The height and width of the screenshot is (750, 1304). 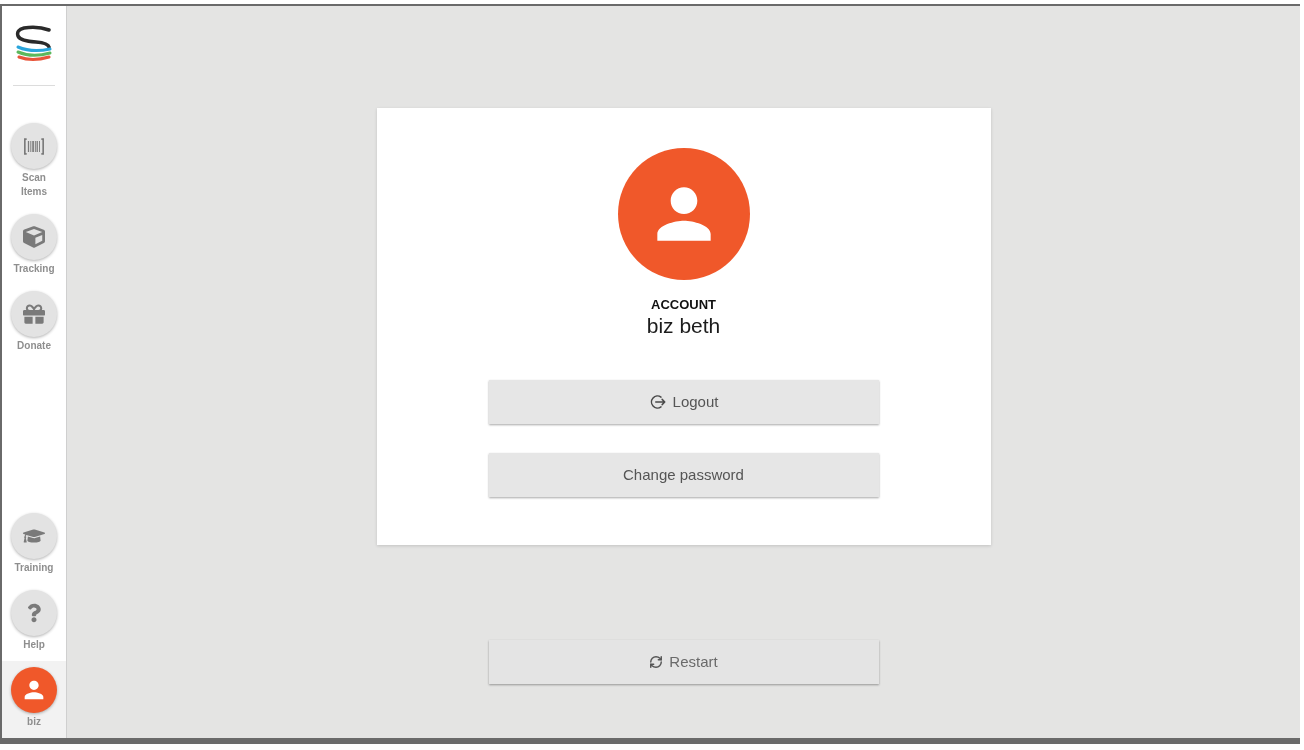 I want to click on sidebar-nav-item: Training, so click(x=34, y=545).